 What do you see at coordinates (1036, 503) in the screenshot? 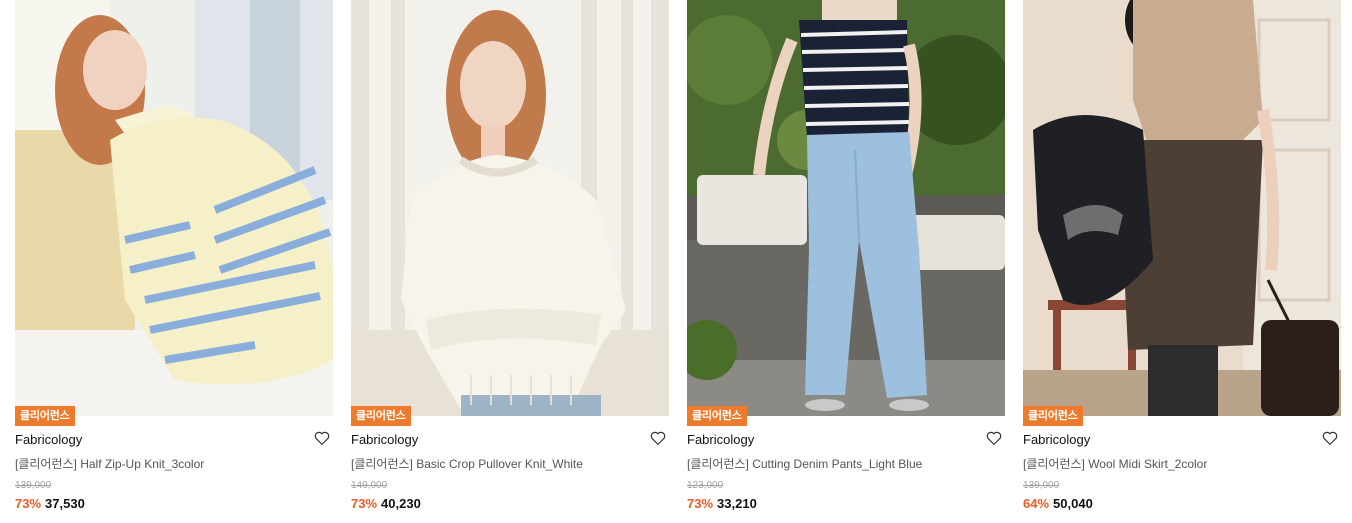
I see `discount-rate: 64%` at bounding box center [1036, 503].